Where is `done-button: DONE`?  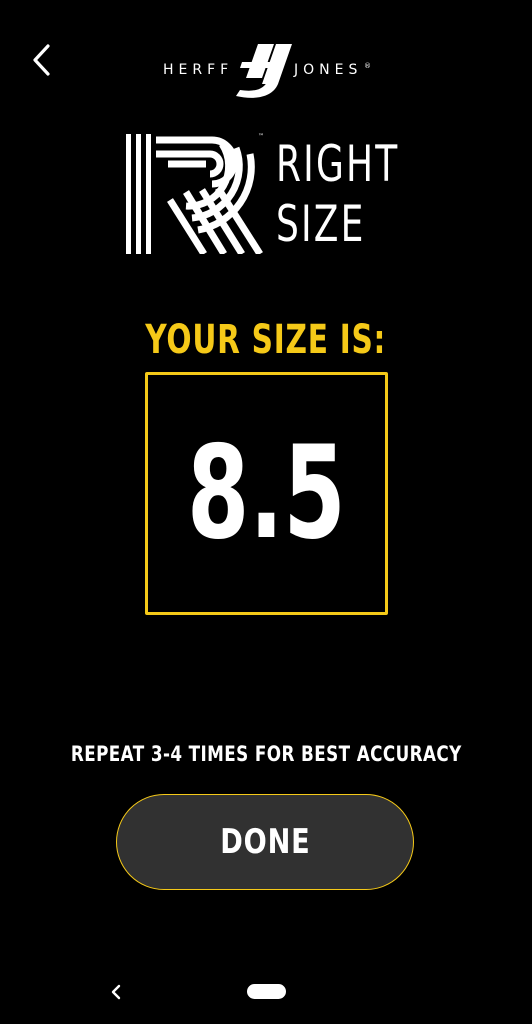 done-button: DONE is located at coordinates (265, 842).